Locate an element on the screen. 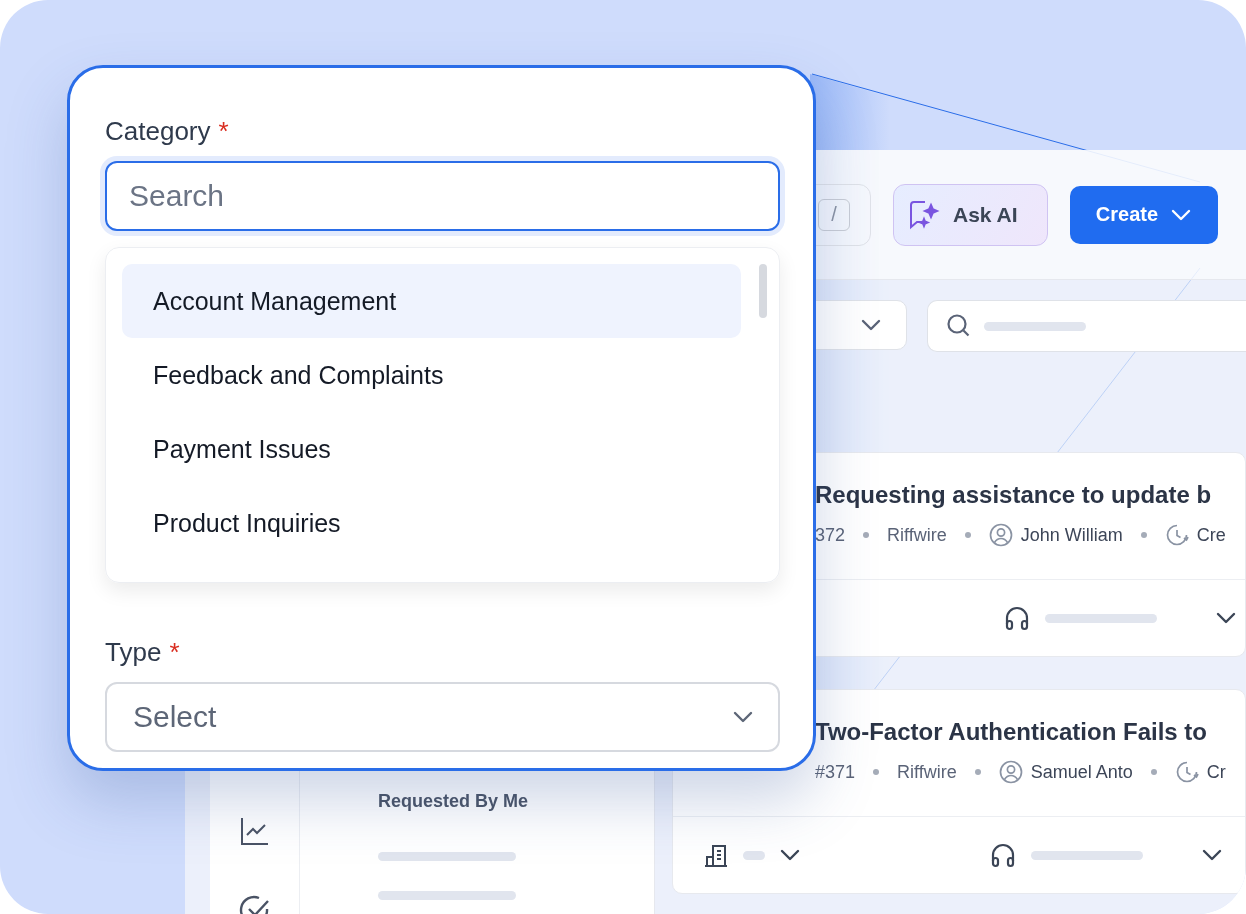 This screenshot has width=1246, height=914. search-field: Search is located at coordinates (442, 196).